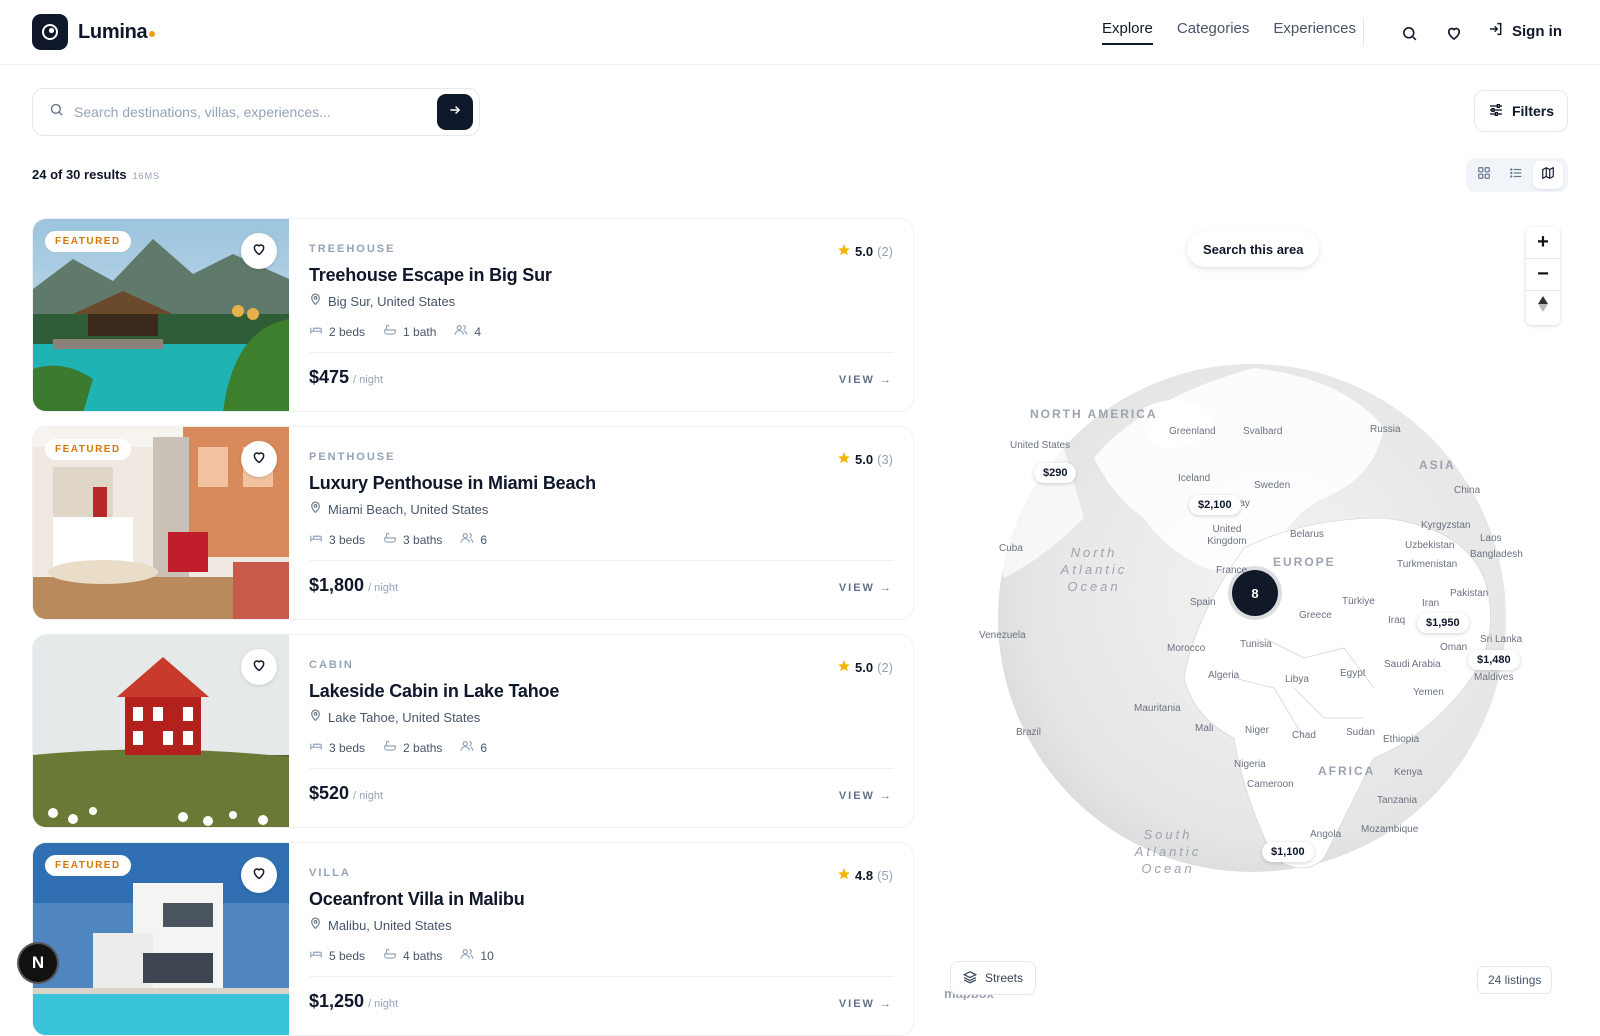 The image size is (1600, 1036). I want to click on listing-title: Treehouse Escape in Big Sur, so click(430, 275).